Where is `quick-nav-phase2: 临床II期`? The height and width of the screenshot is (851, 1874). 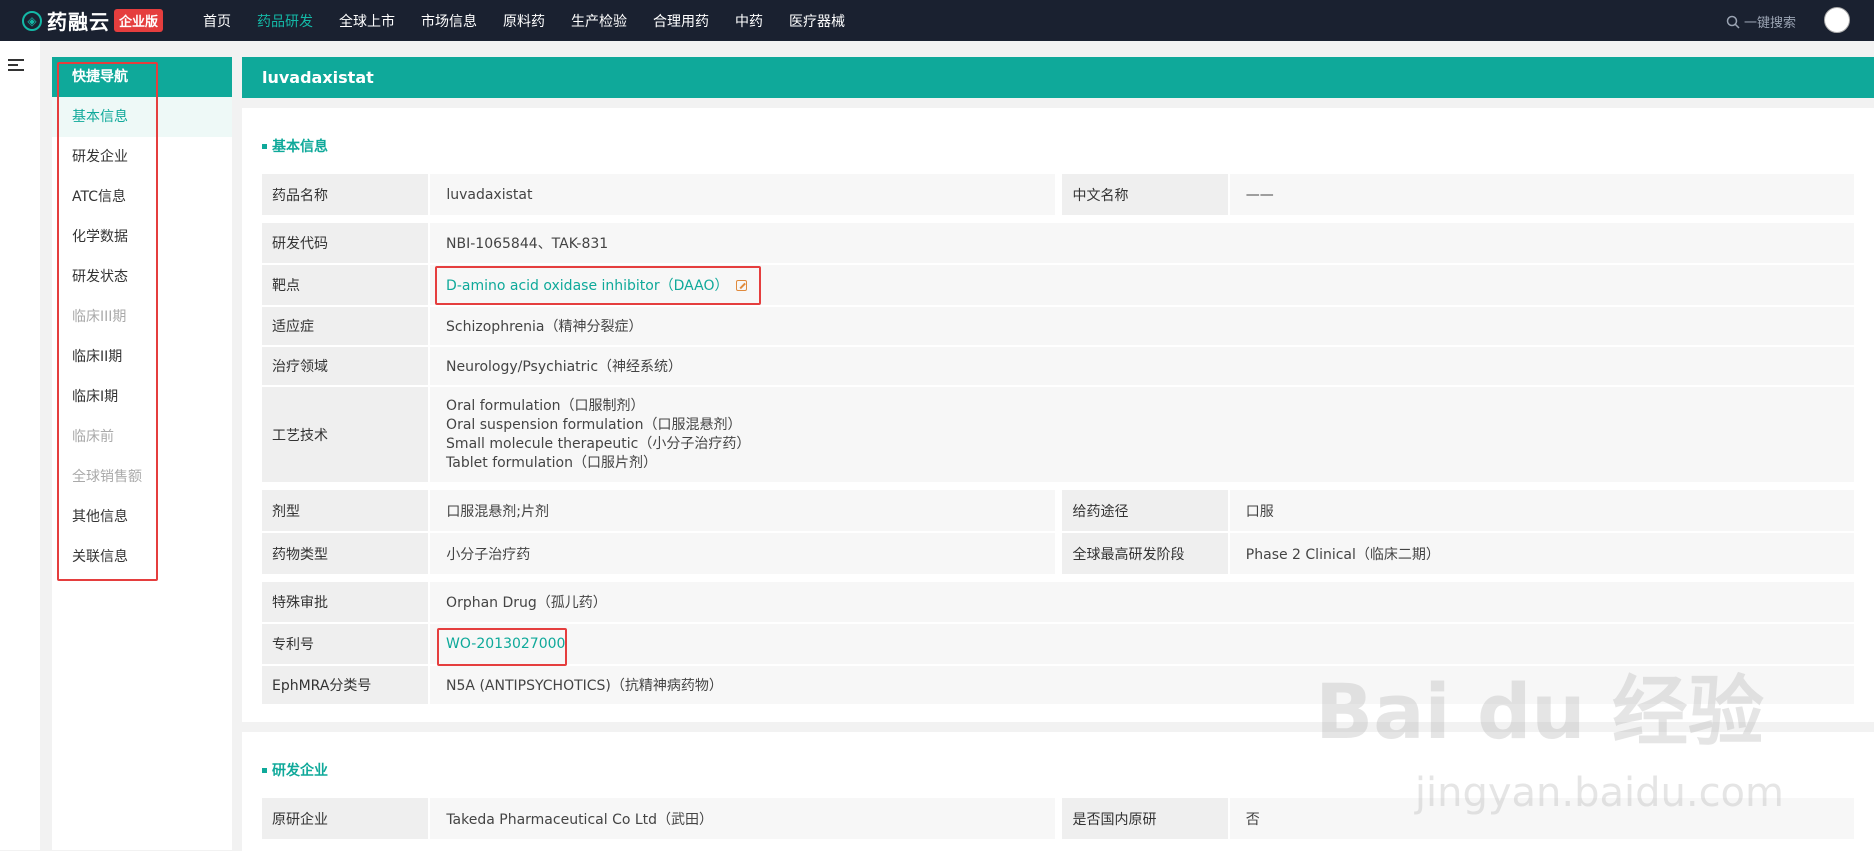
quick-nav-phase2: 临床II期 is located at coordinates (142, 357).